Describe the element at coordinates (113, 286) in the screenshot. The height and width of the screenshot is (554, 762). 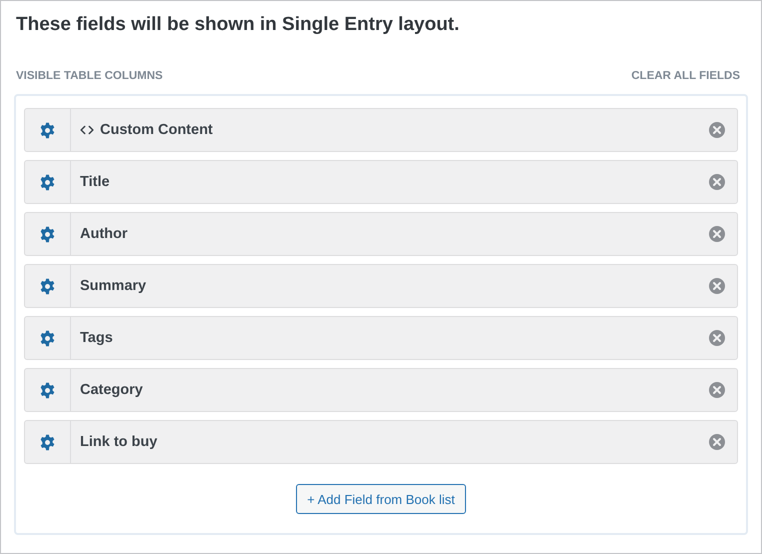
I see `field-label: Summary` at that location.